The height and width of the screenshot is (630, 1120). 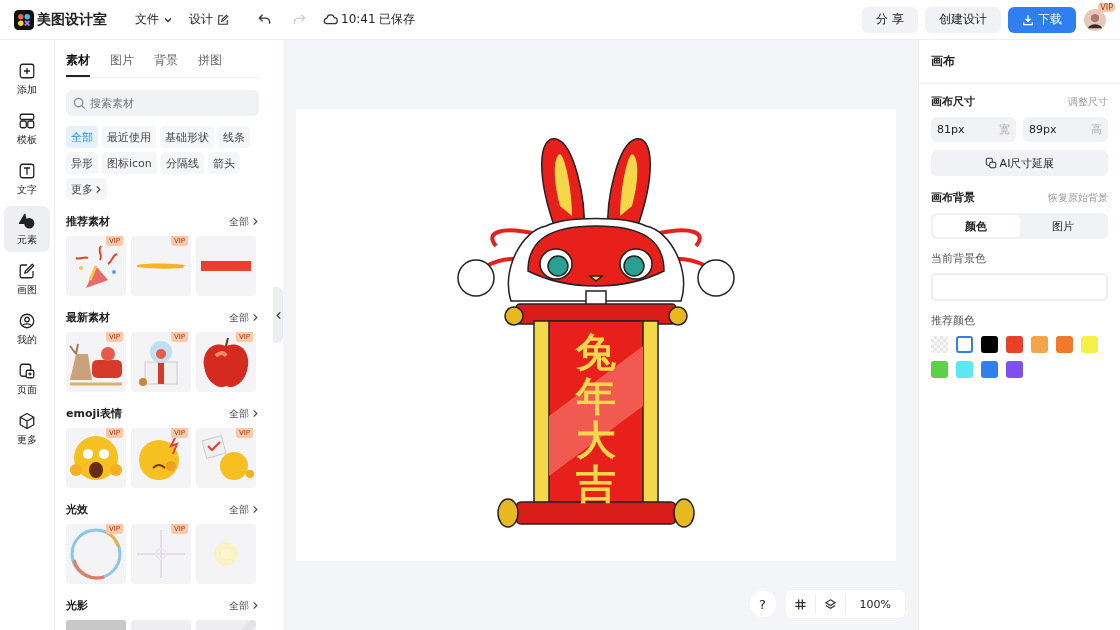 I want to click on stripe-shape, so click(x=226, y=266).